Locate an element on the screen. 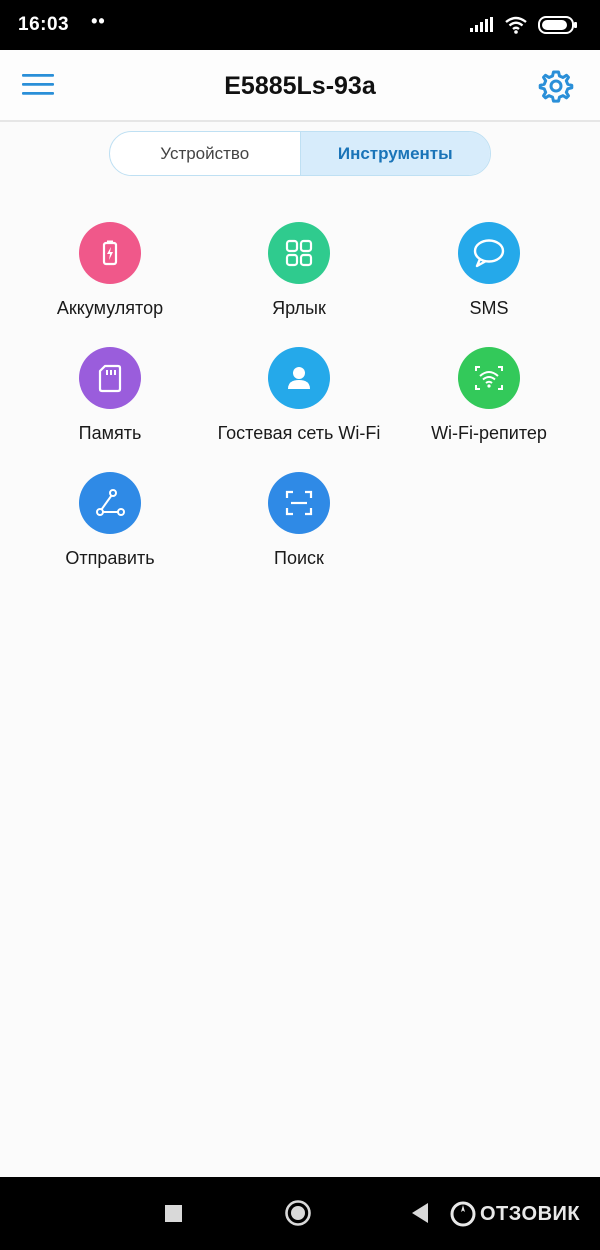 Image resolution: width=600 pixels, height=1250 pixels. battery-icon is located at coordinates (110, 253).